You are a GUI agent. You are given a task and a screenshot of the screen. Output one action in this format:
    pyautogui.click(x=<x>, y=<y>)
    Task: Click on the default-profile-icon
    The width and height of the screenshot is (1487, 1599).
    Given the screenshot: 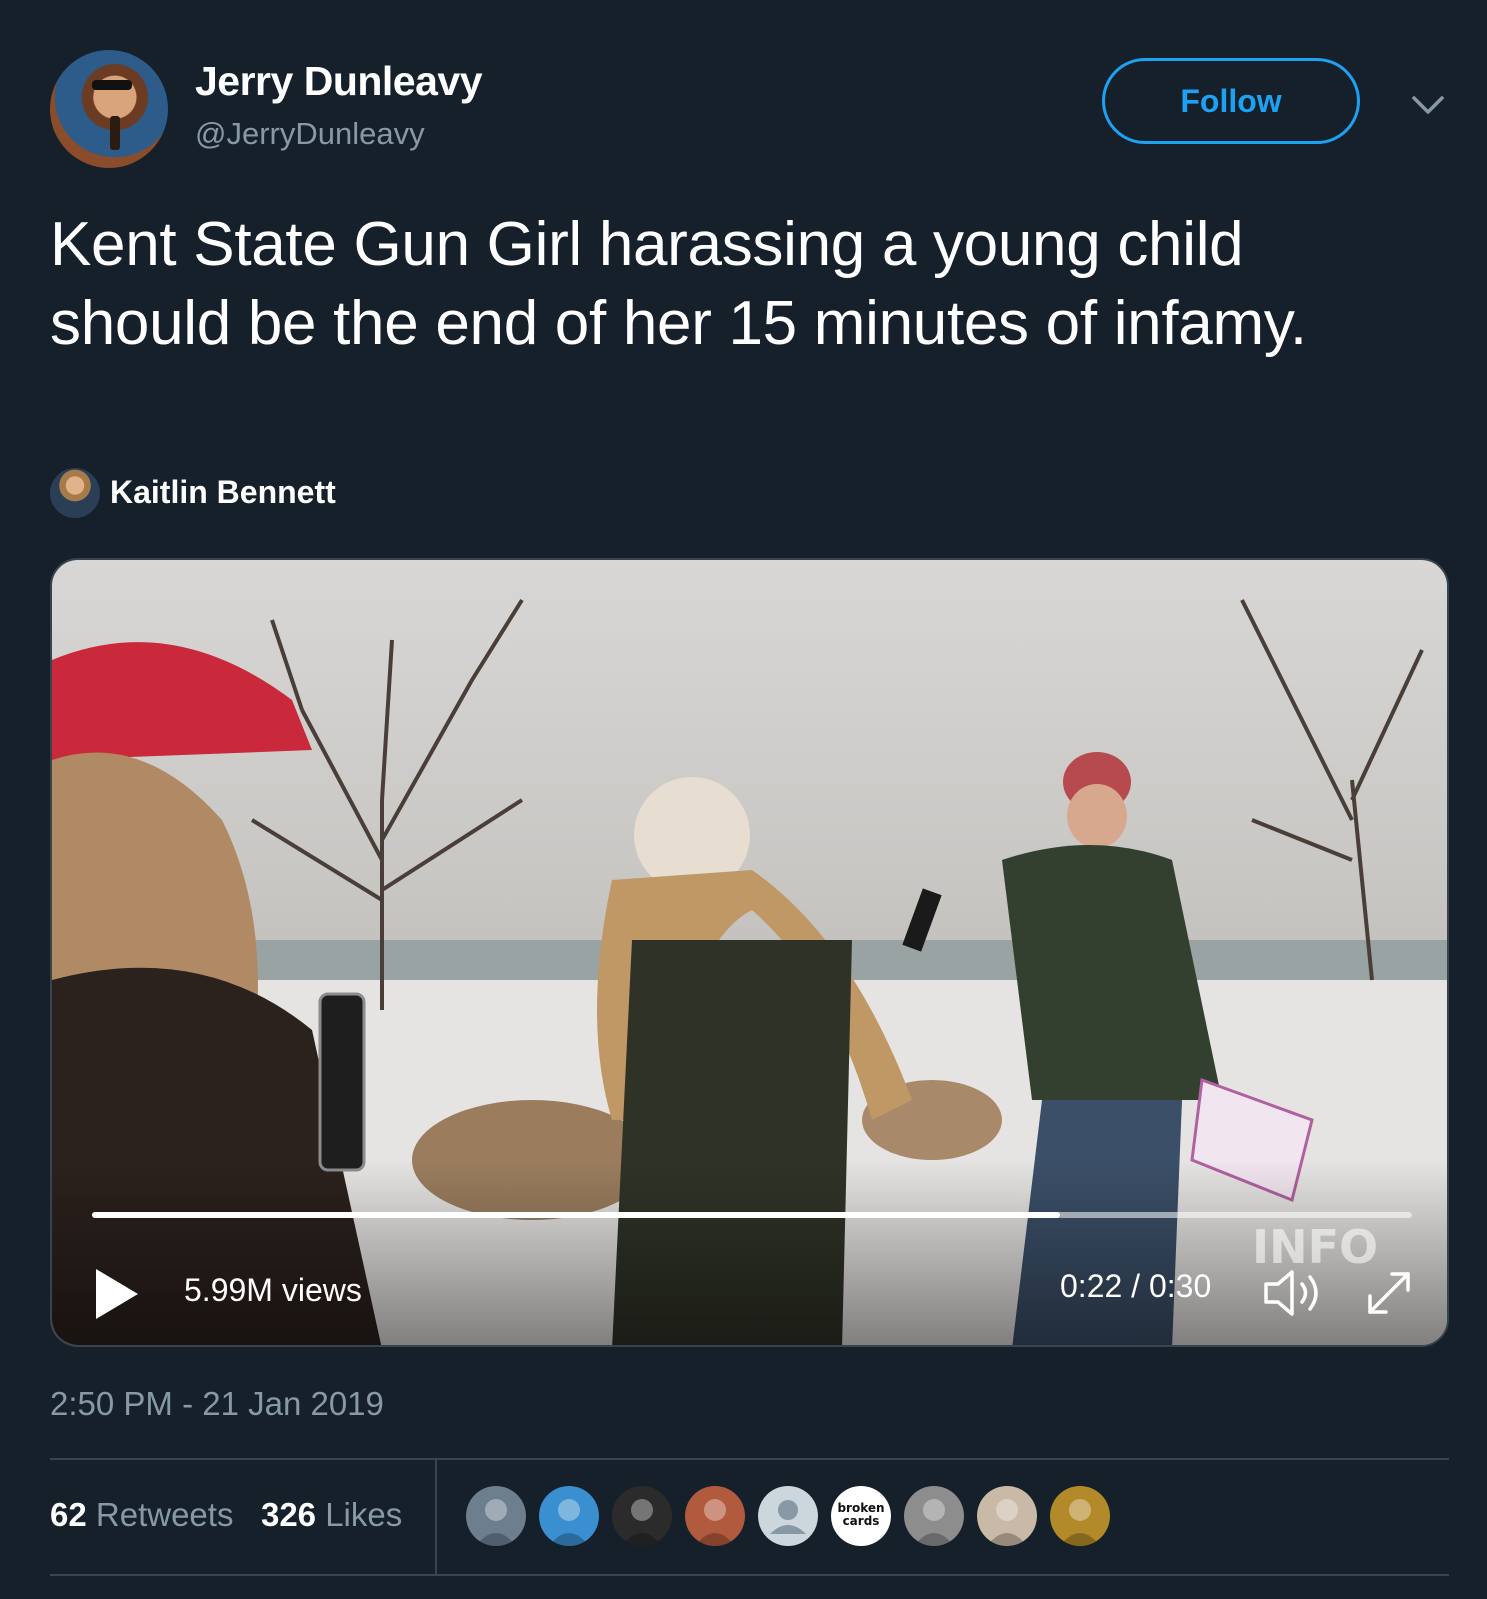 What is the action you would take?
    pyautogui.click(x=788, y=1516)
    